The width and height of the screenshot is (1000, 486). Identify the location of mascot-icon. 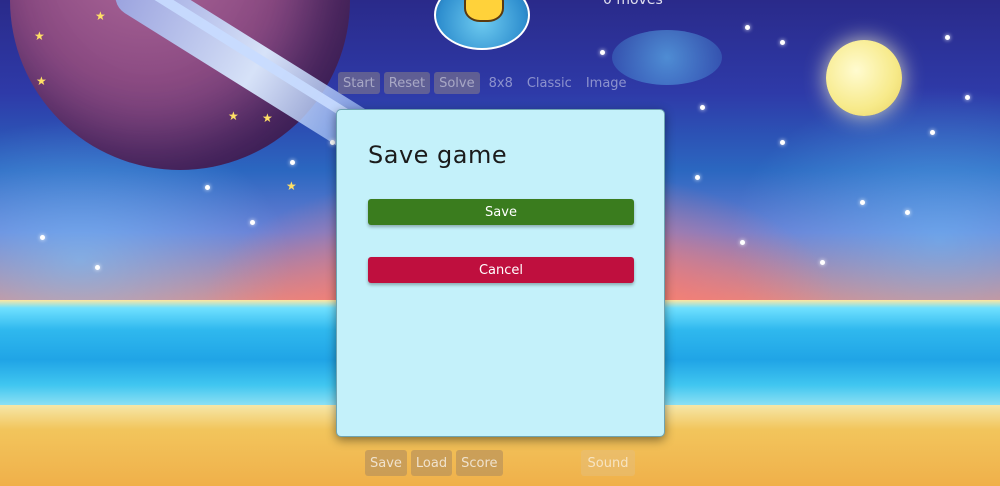
(484, 11).